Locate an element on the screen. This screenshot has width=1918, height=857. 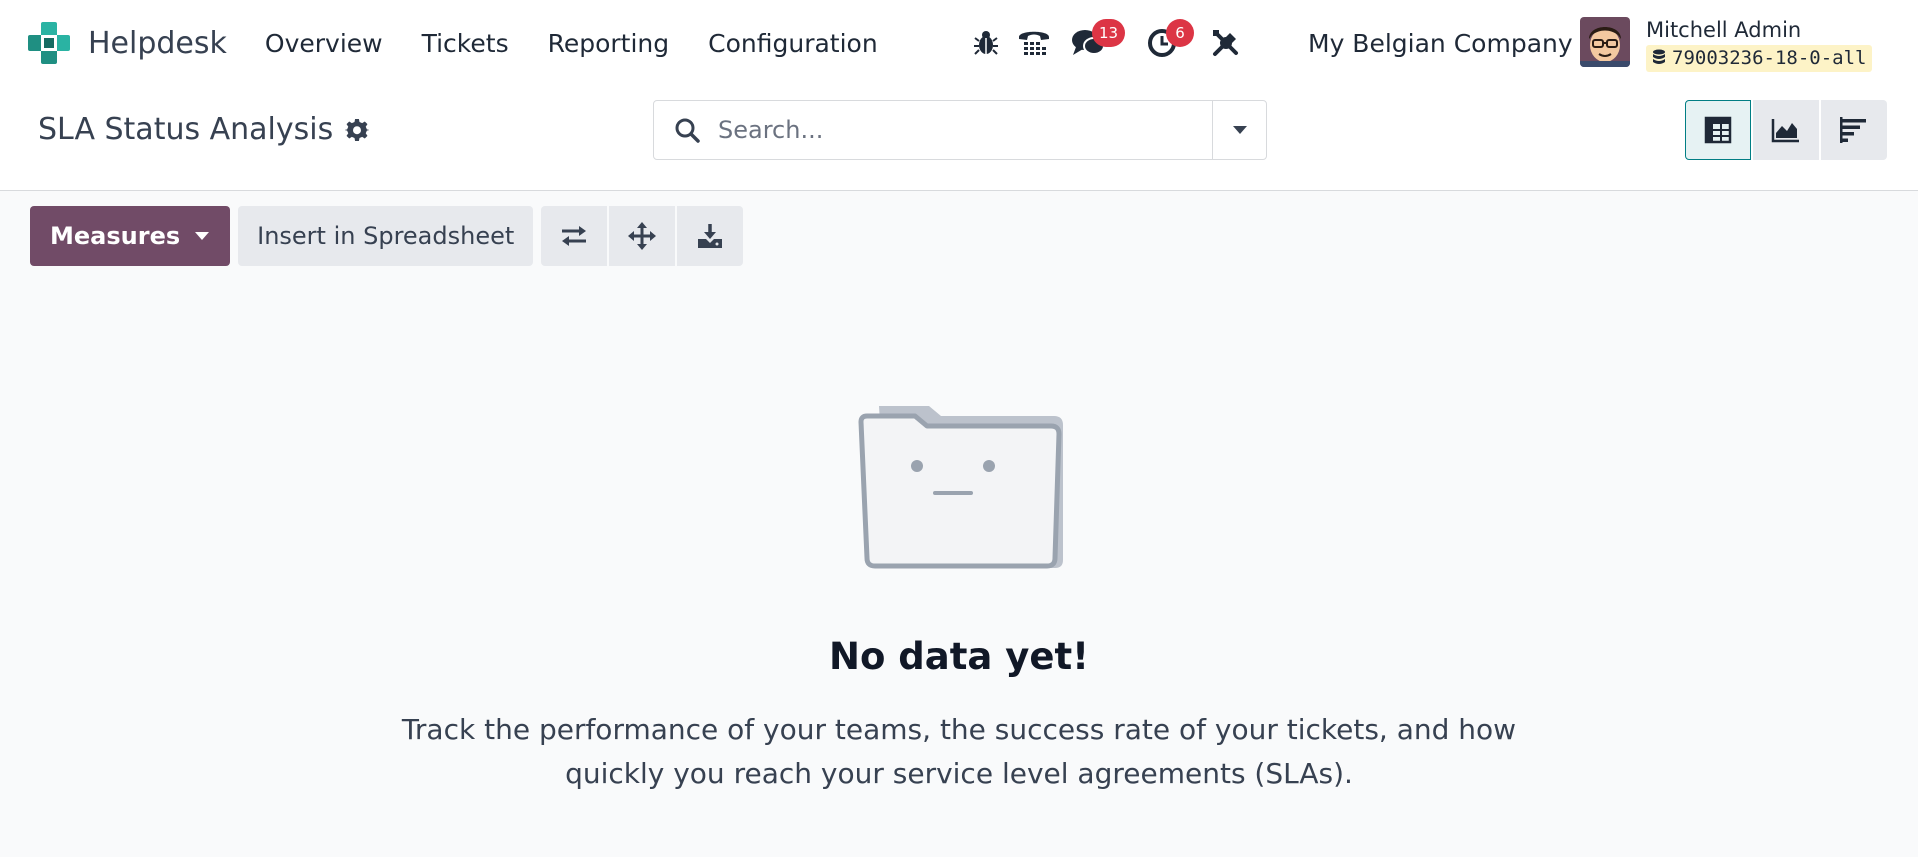
user-menu: Mitchell Admin 79003236-18-0-all is located at coordinates (1726, 44).